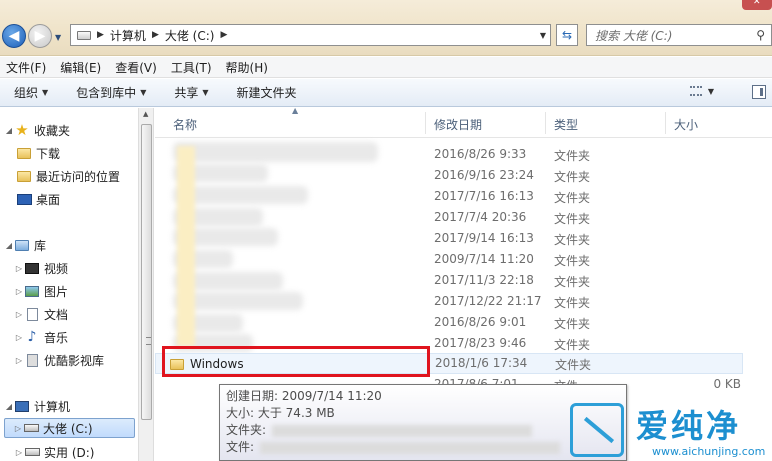 The height and width of the screenshot is (461, 772). Describe the element at coordinates (106, 93) in the screenshot. I see `include-library-label: 包含到库中` at that location.